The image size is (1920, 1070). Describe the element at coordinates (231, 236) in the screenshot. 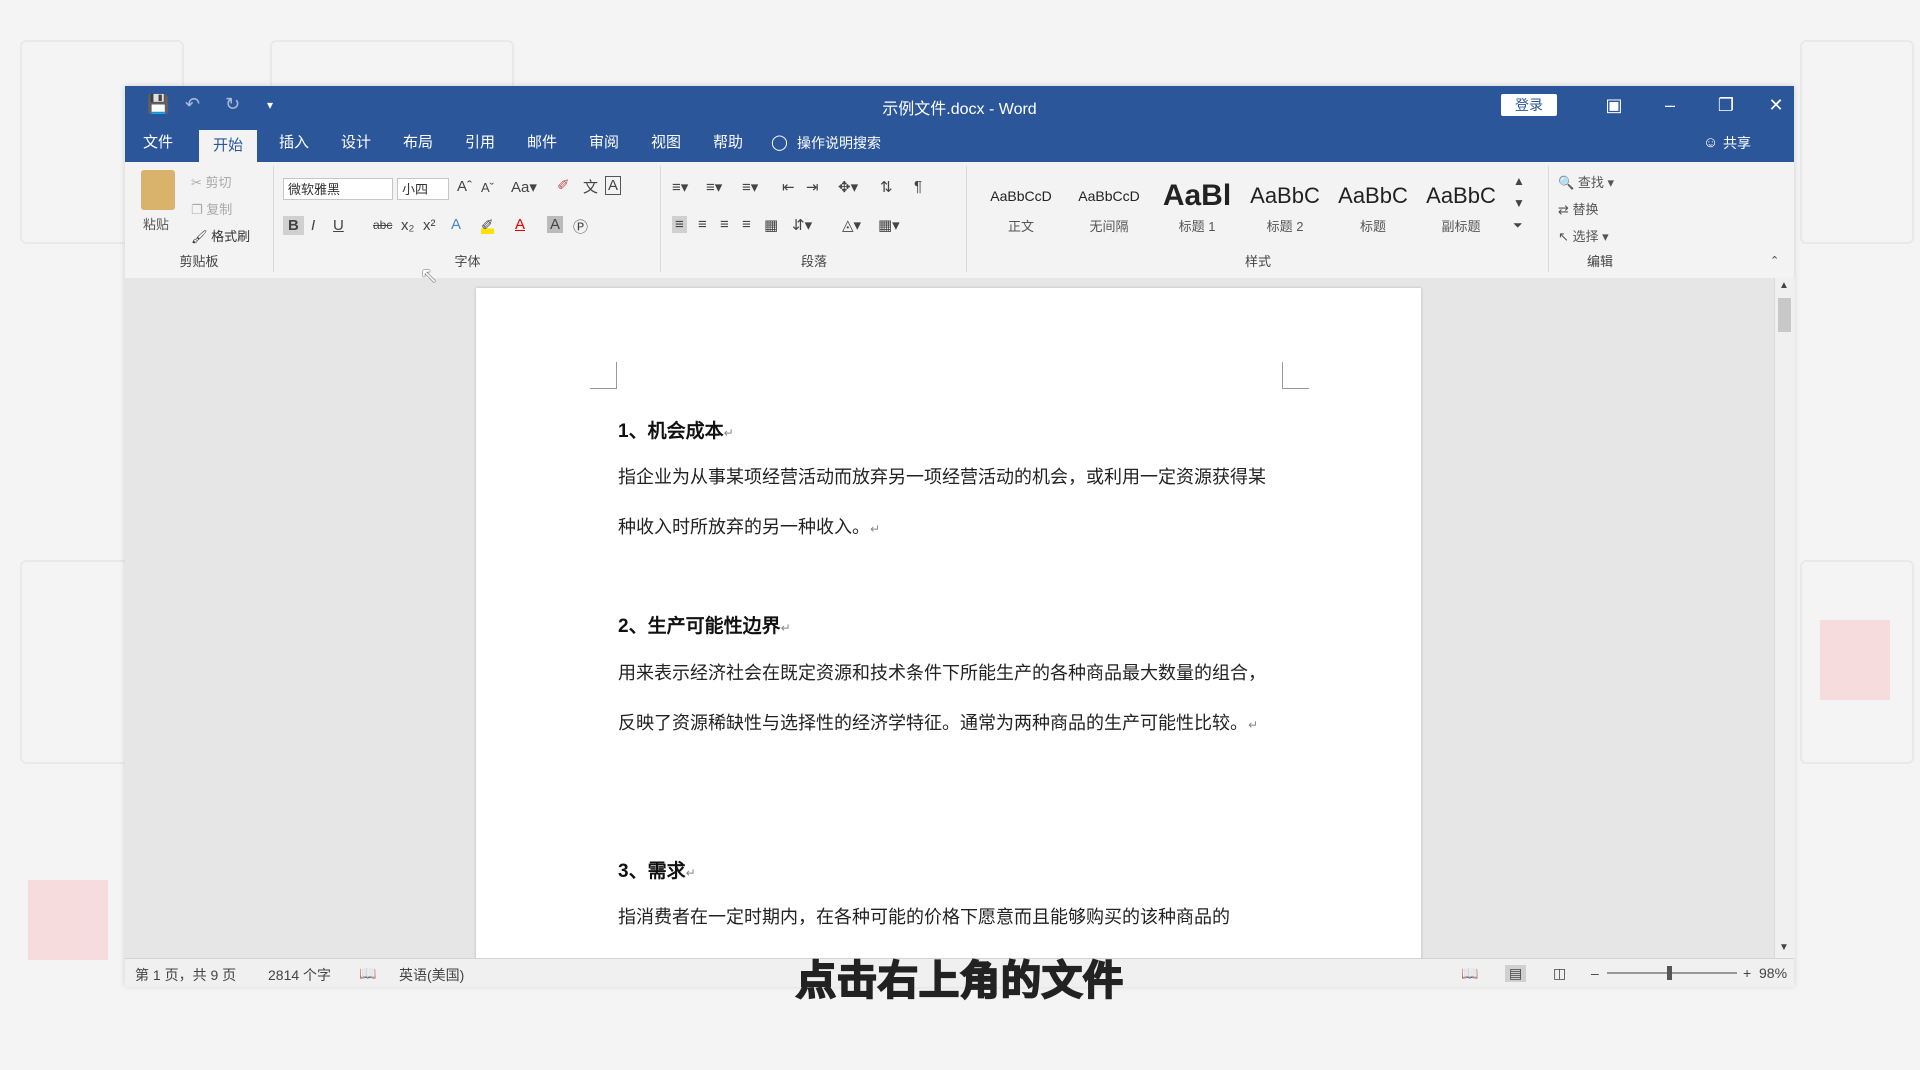

I see `format-painter-label: 格式刷` at that location.